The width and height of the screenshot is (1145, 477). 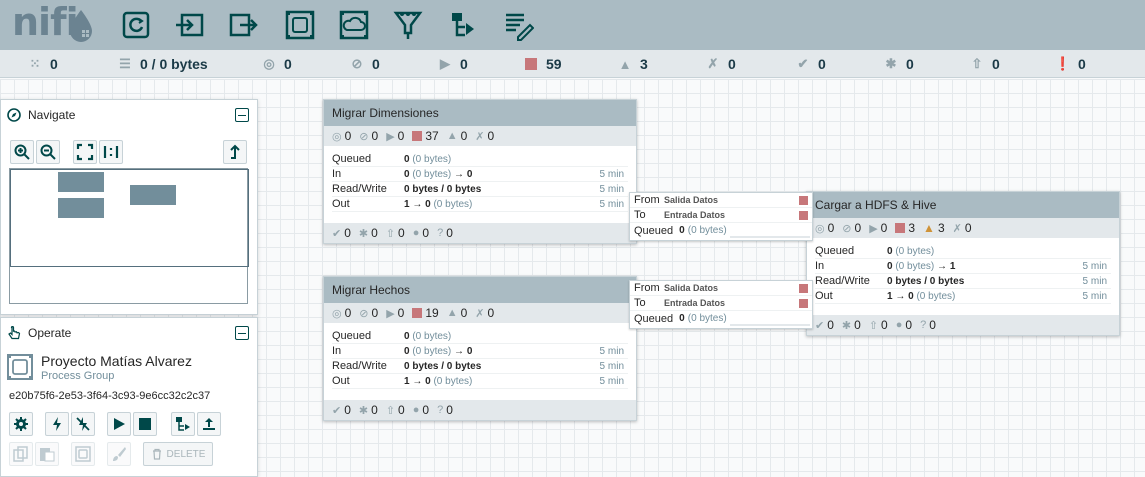 I want to click on process-group-header: Migrar Dimensiones, so click(x=480, y=113).